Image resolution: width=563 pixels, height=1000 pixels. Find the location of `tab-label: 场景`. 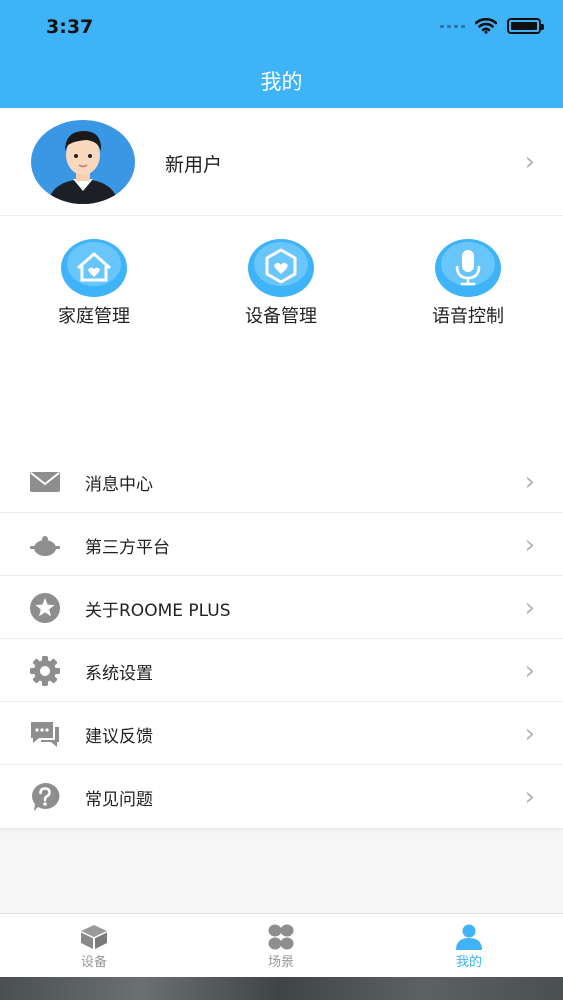

tab-label: 场景 is located at coordinates (280, 962).